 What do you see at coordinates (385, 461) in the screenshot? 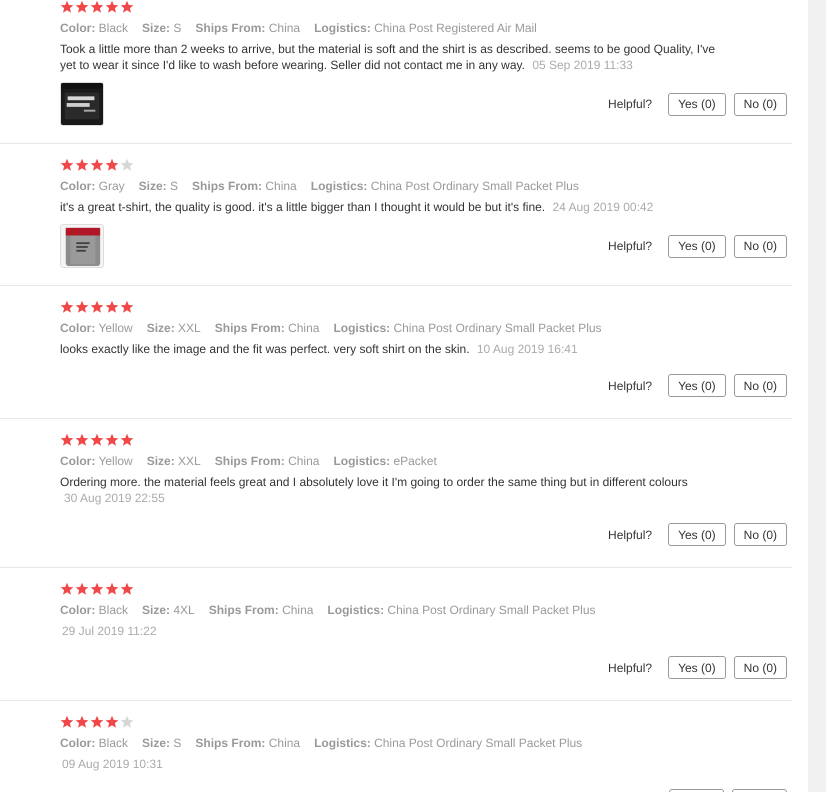
I see `order-detail: Logistics: ePacket` at bounding box center [385, 461].